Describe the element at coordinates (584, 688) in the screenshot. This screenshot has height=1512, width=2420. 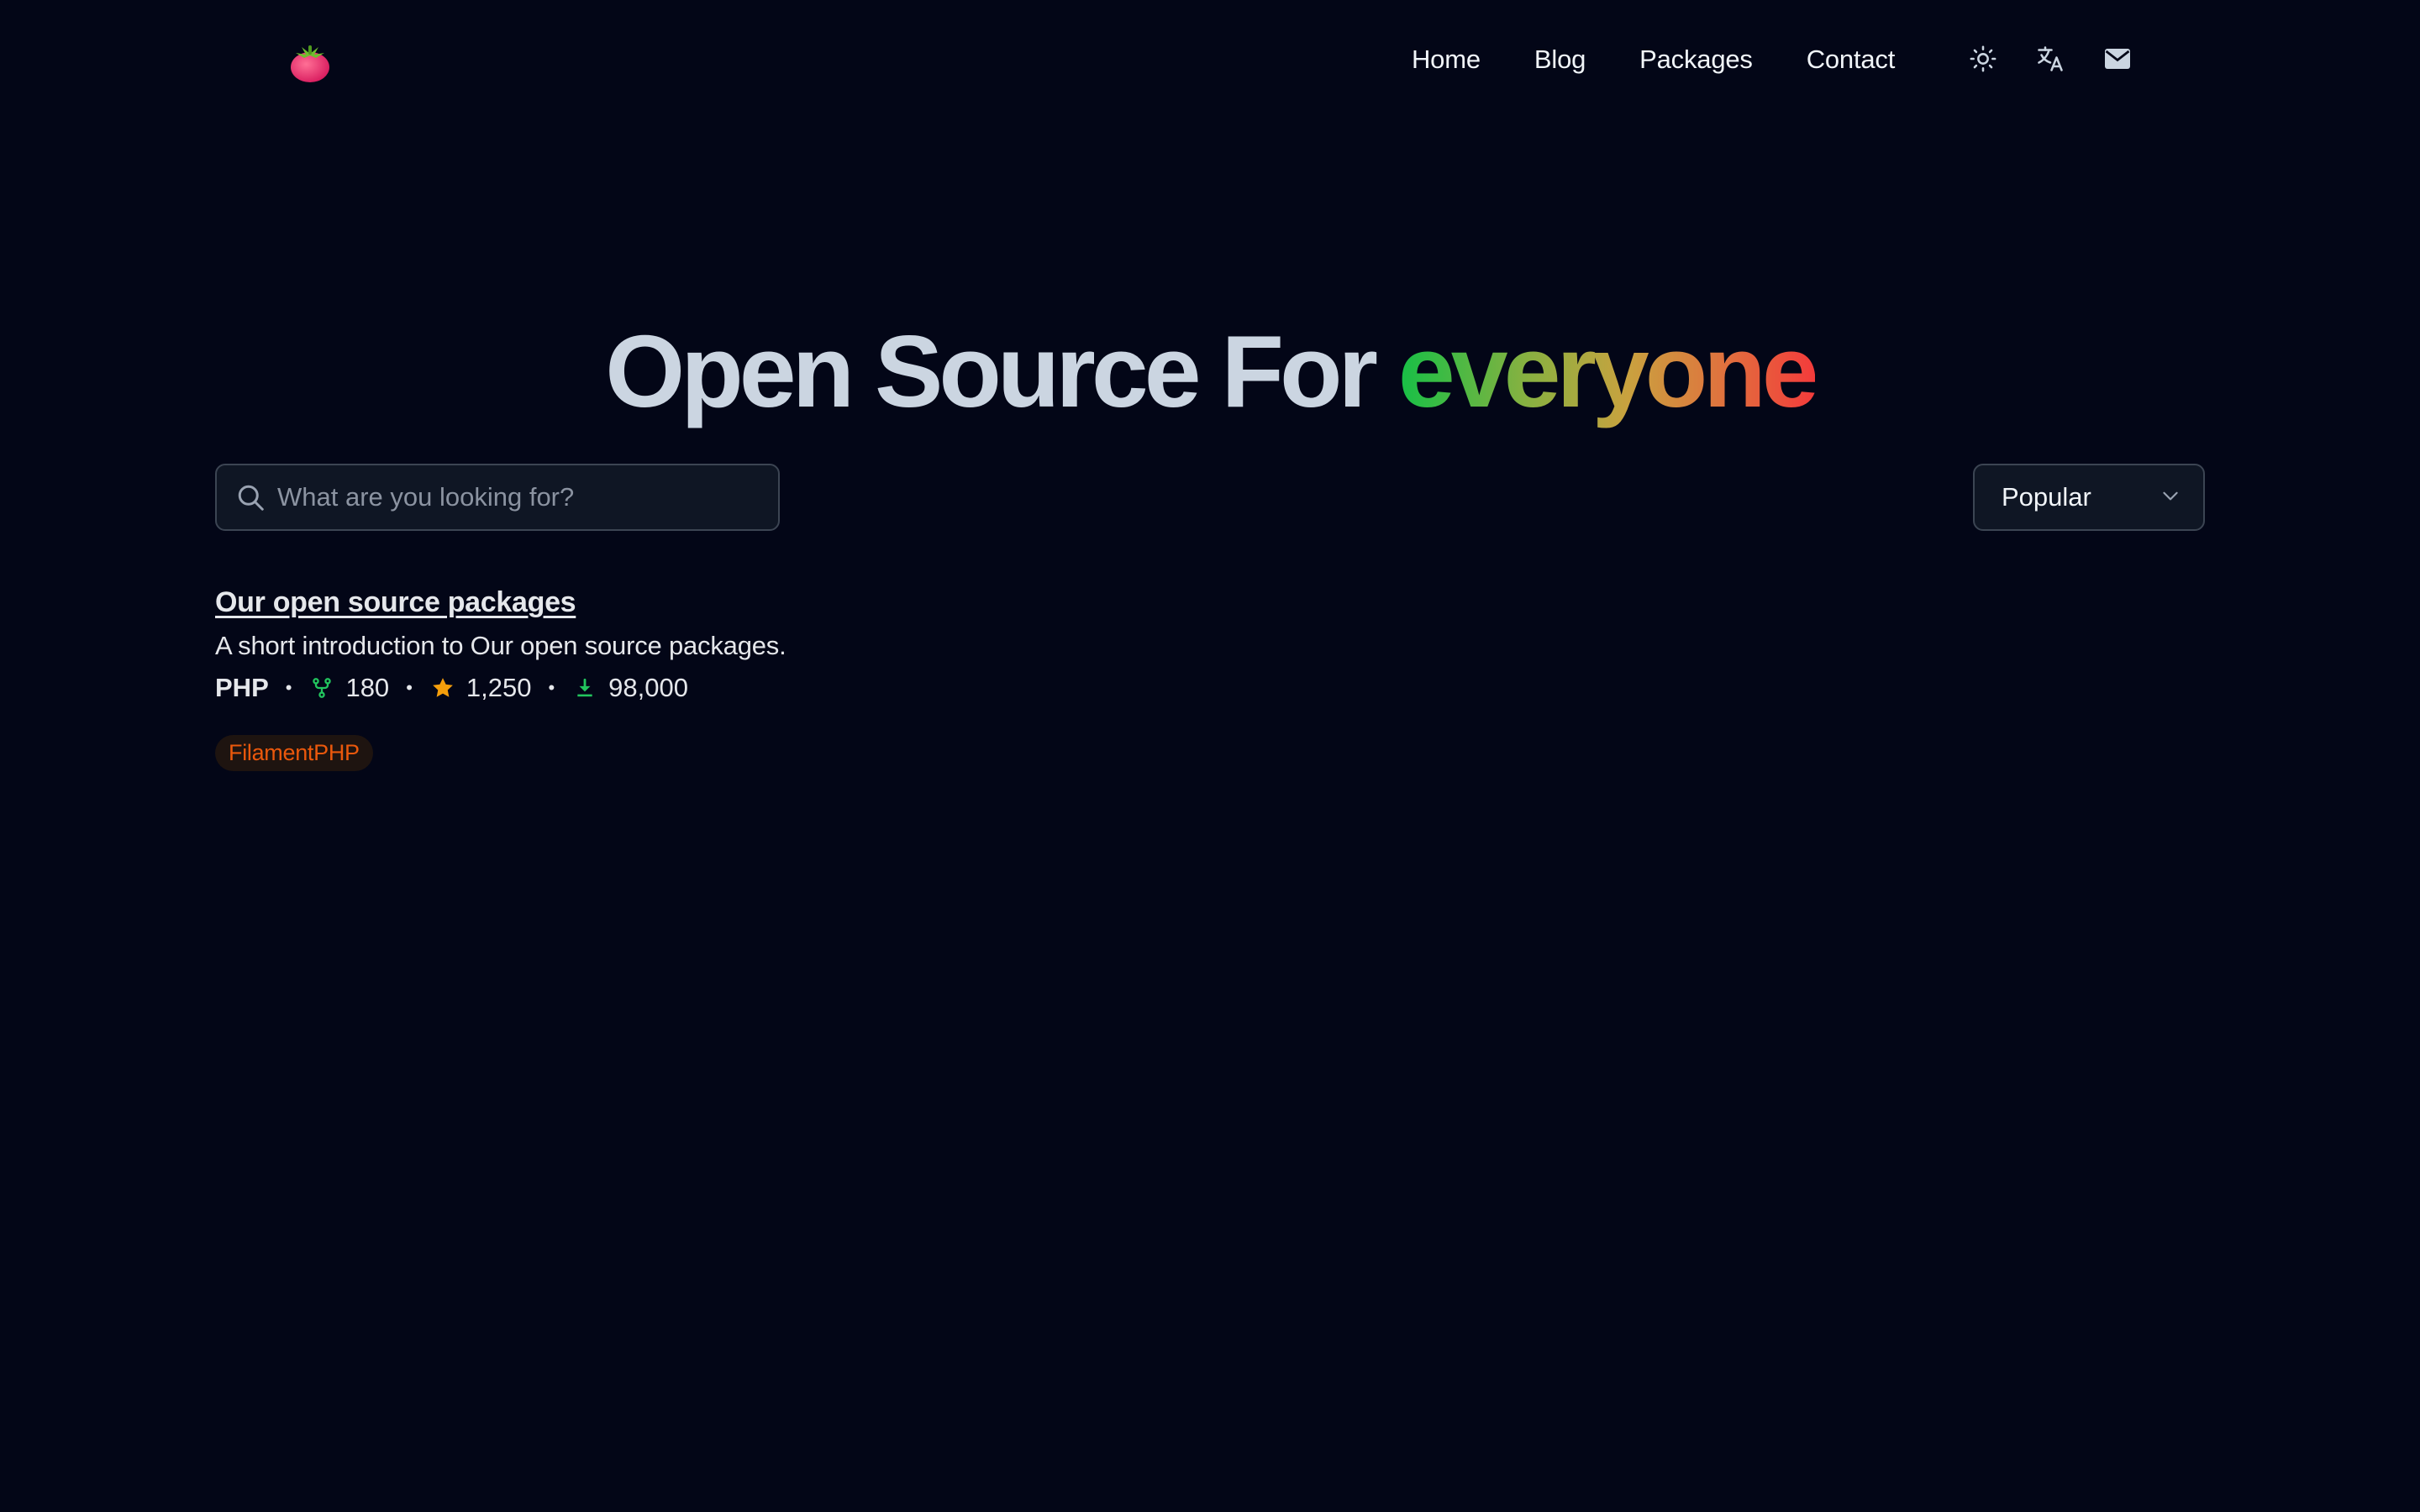
I see `download-icon` at that location.